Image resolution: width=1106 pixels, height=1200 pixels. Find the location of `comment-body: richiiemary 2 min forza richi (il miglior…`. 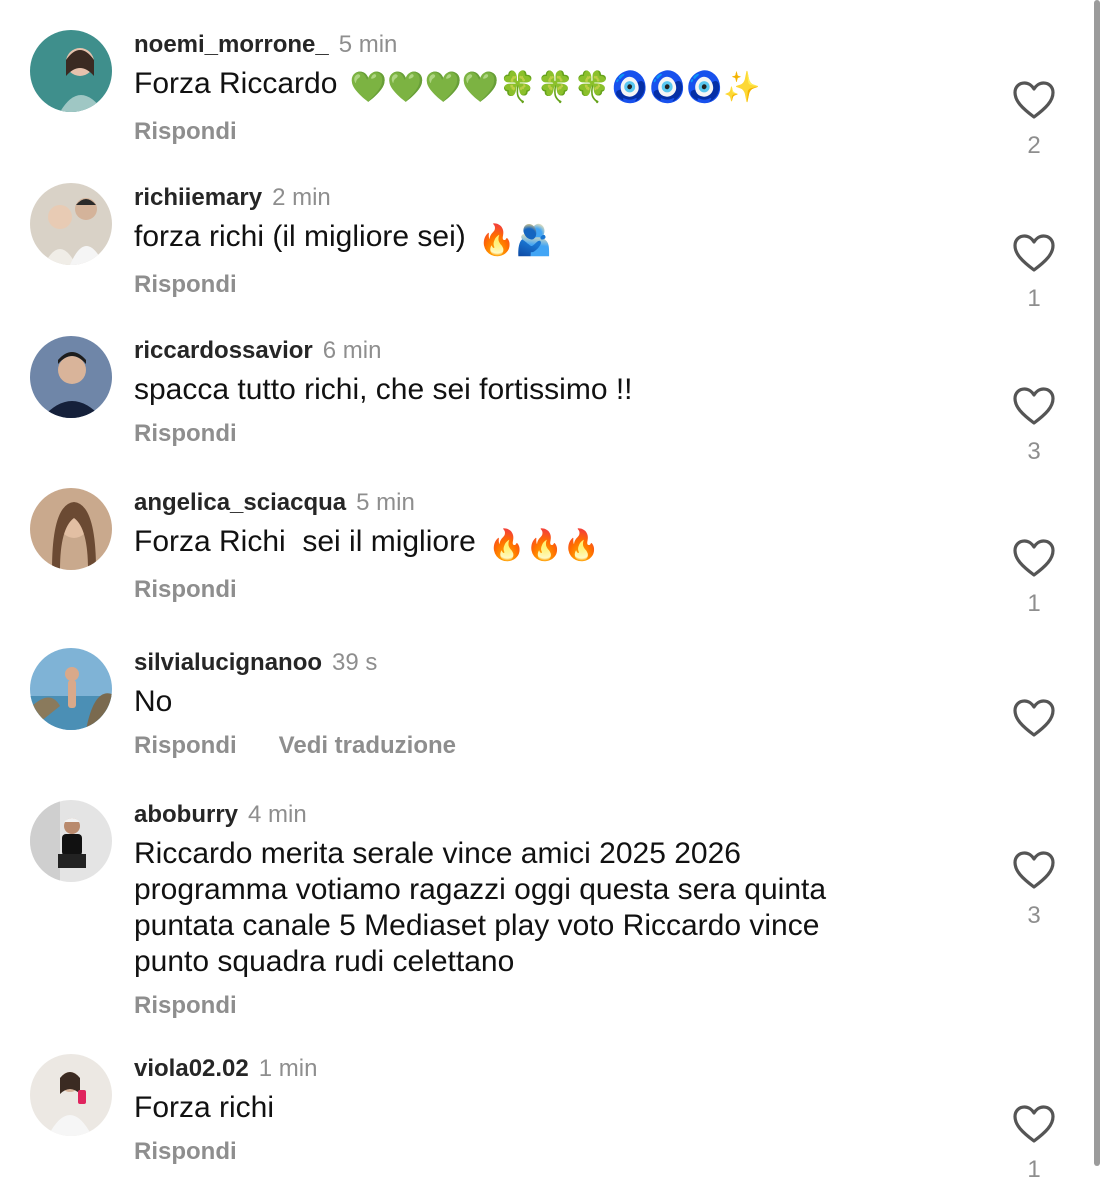

comment-body: richiiemary 2 min forza richi (il miglior… is located at coordinates (534, 241).